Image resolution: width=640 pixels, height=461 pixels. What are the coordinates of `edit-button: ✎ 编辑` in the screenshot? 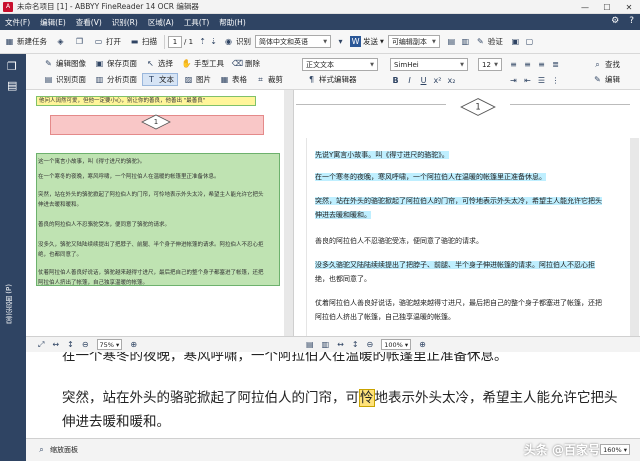 It's located at (606, 79).